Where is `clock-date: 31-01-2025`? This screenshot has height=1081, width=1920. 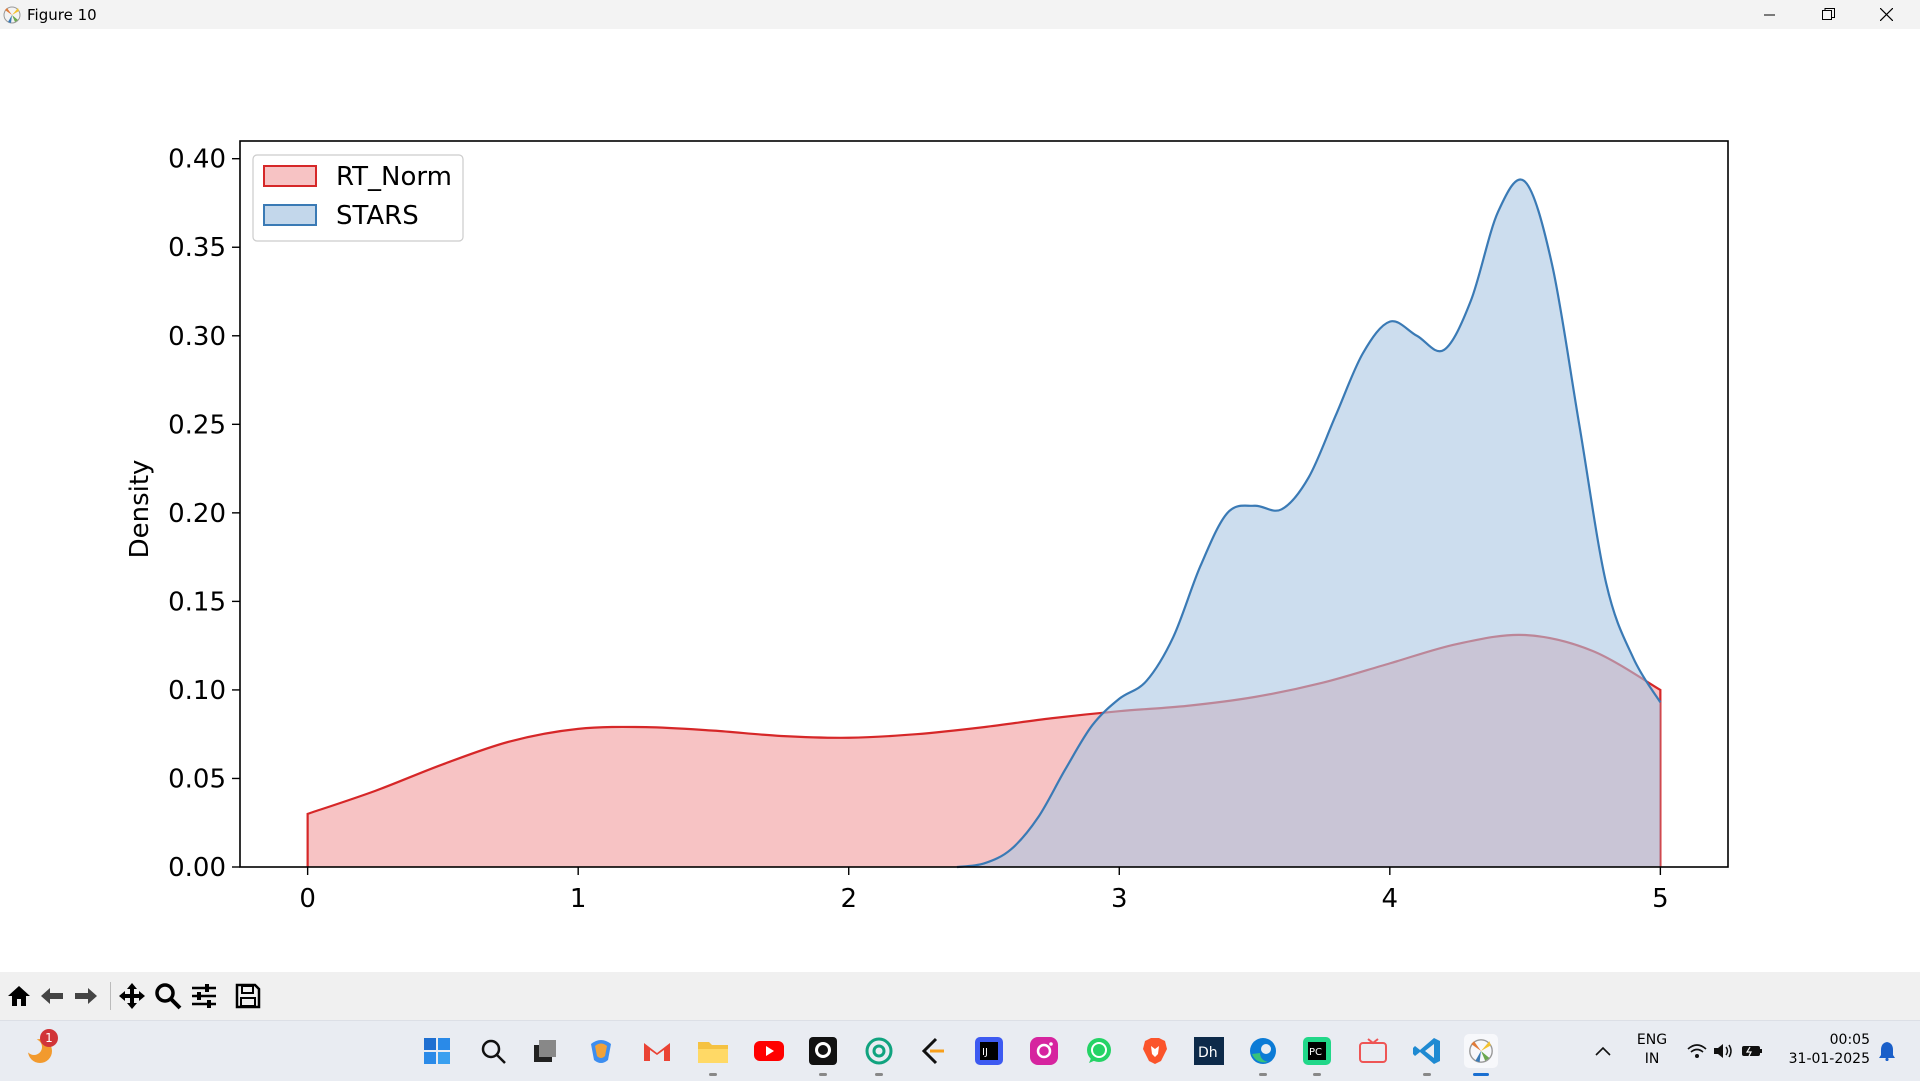
clock-date: 31-01-2025 is located at coordinates (1829, 1059).